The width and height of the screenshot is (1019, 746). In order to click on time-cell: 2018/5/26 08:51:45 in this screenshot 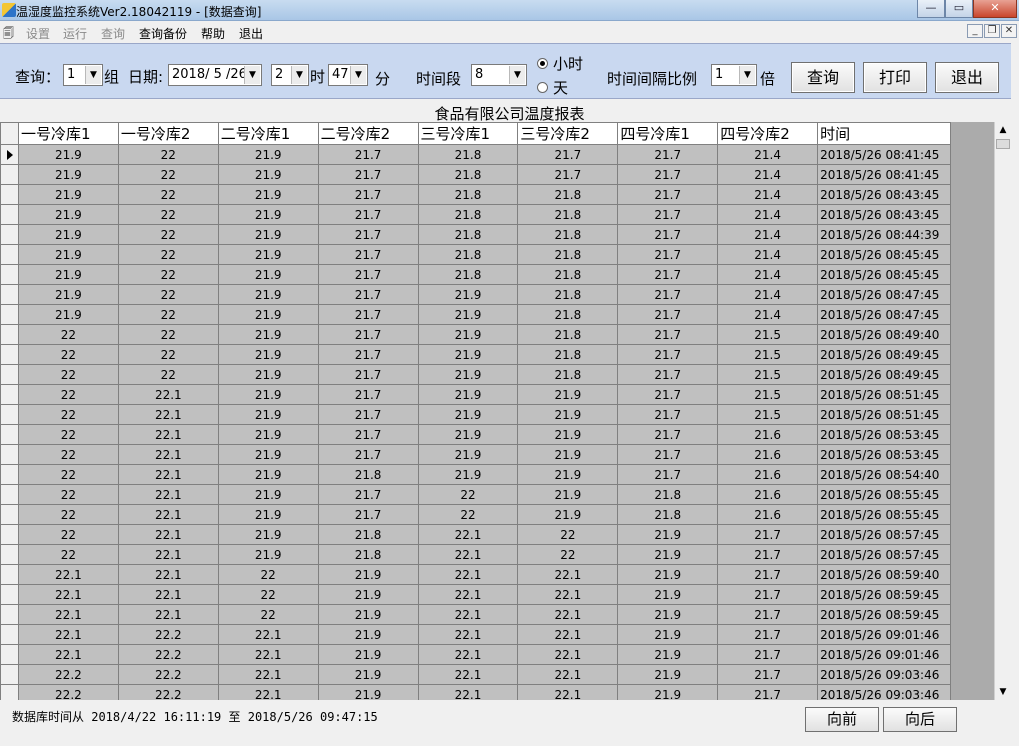, I will do `click(884, 394)`.